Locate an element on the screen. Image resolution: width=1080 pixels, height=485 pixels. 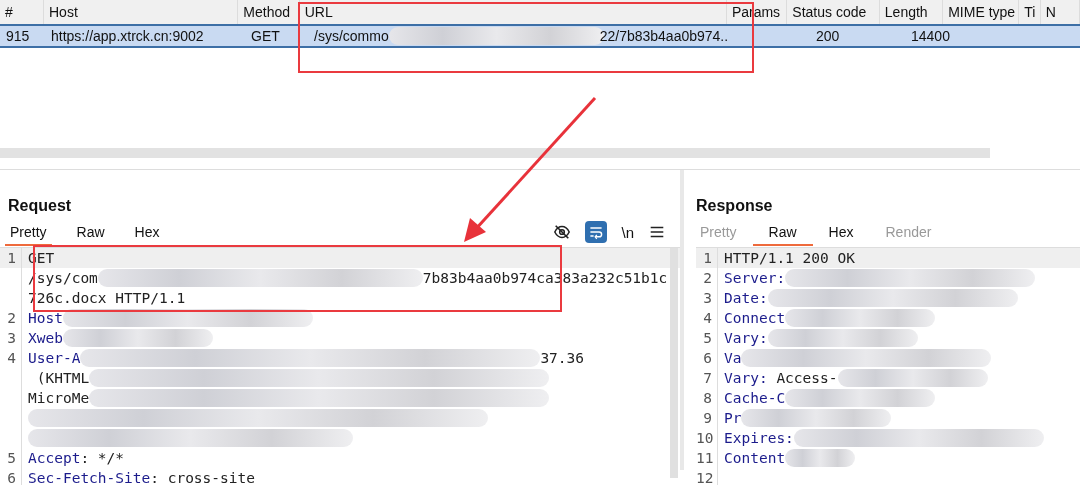
line-number: 9 is located at coordinates (707, 418).